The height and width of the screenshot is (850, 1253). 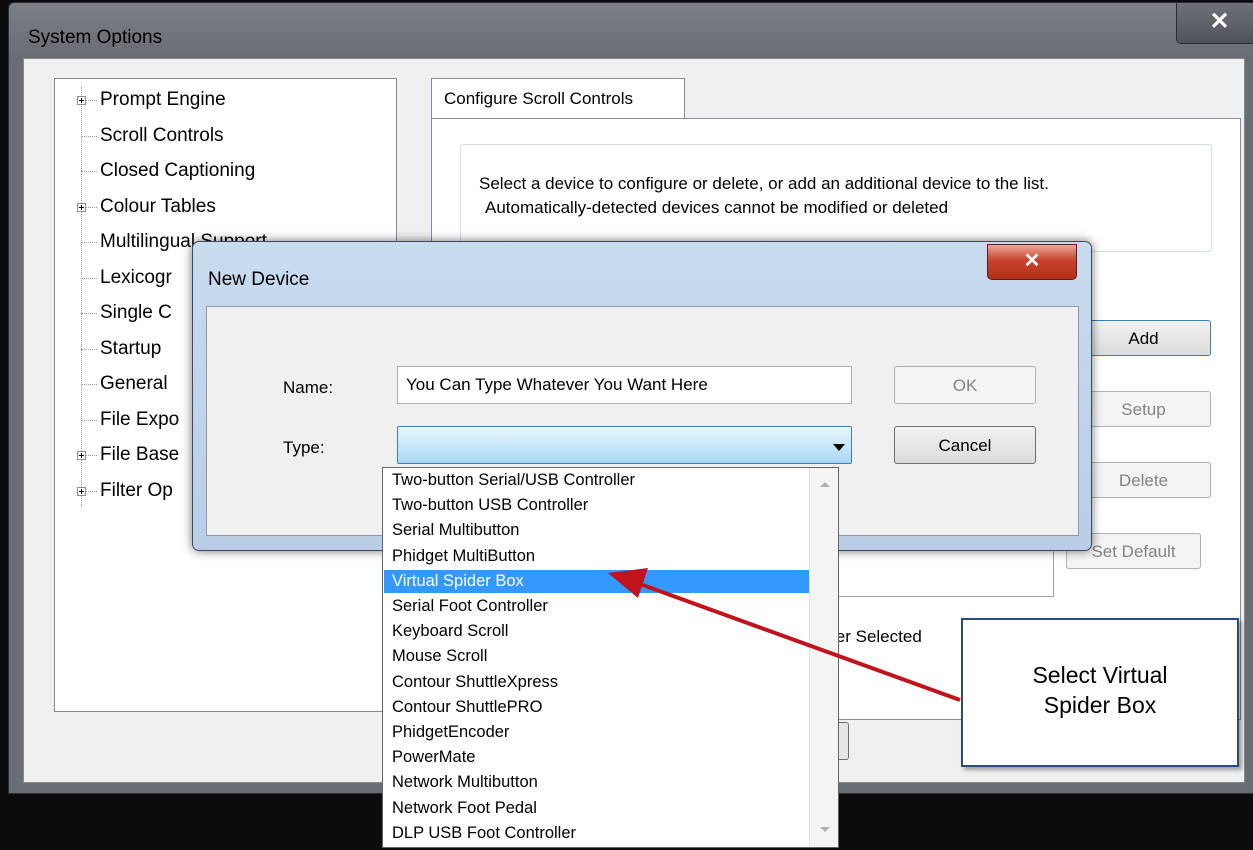 I want to click on annotation-callout: Select Virtual Spider Box, so click(x=1100, y=692).